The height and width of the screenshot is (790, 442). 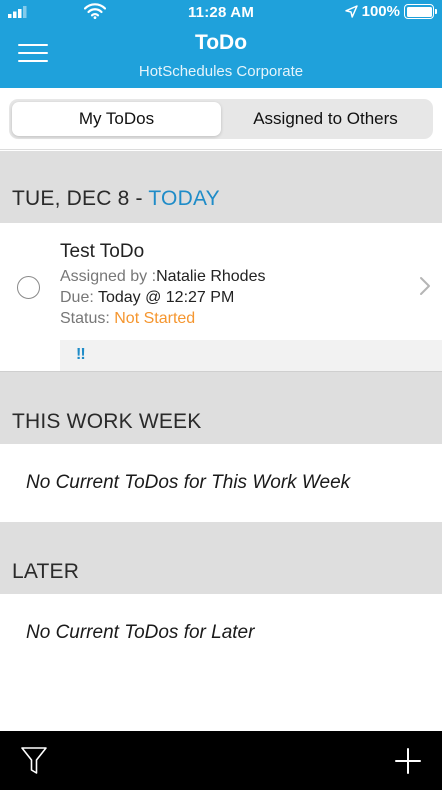 What do you see at coordinates (34, 761) in the screenshot?
I see `filter-icon` at bounding box center [34, 761].